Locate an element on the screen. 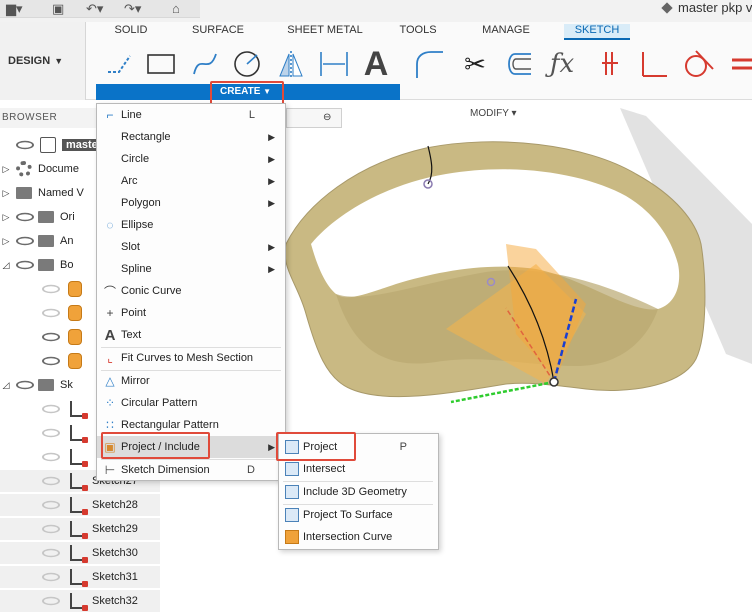  save-icon: ▣ is located at coordinates (58, 9).